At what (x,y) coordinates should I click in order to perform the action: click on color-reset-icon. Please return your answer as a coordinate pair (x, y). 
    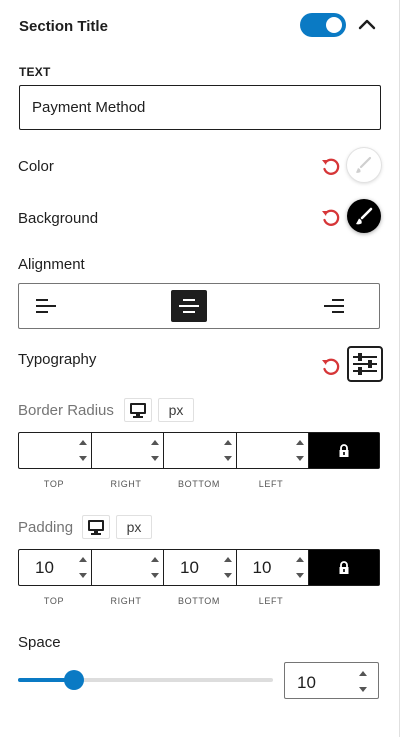
    Looking at the image, I should click on (330, 167).